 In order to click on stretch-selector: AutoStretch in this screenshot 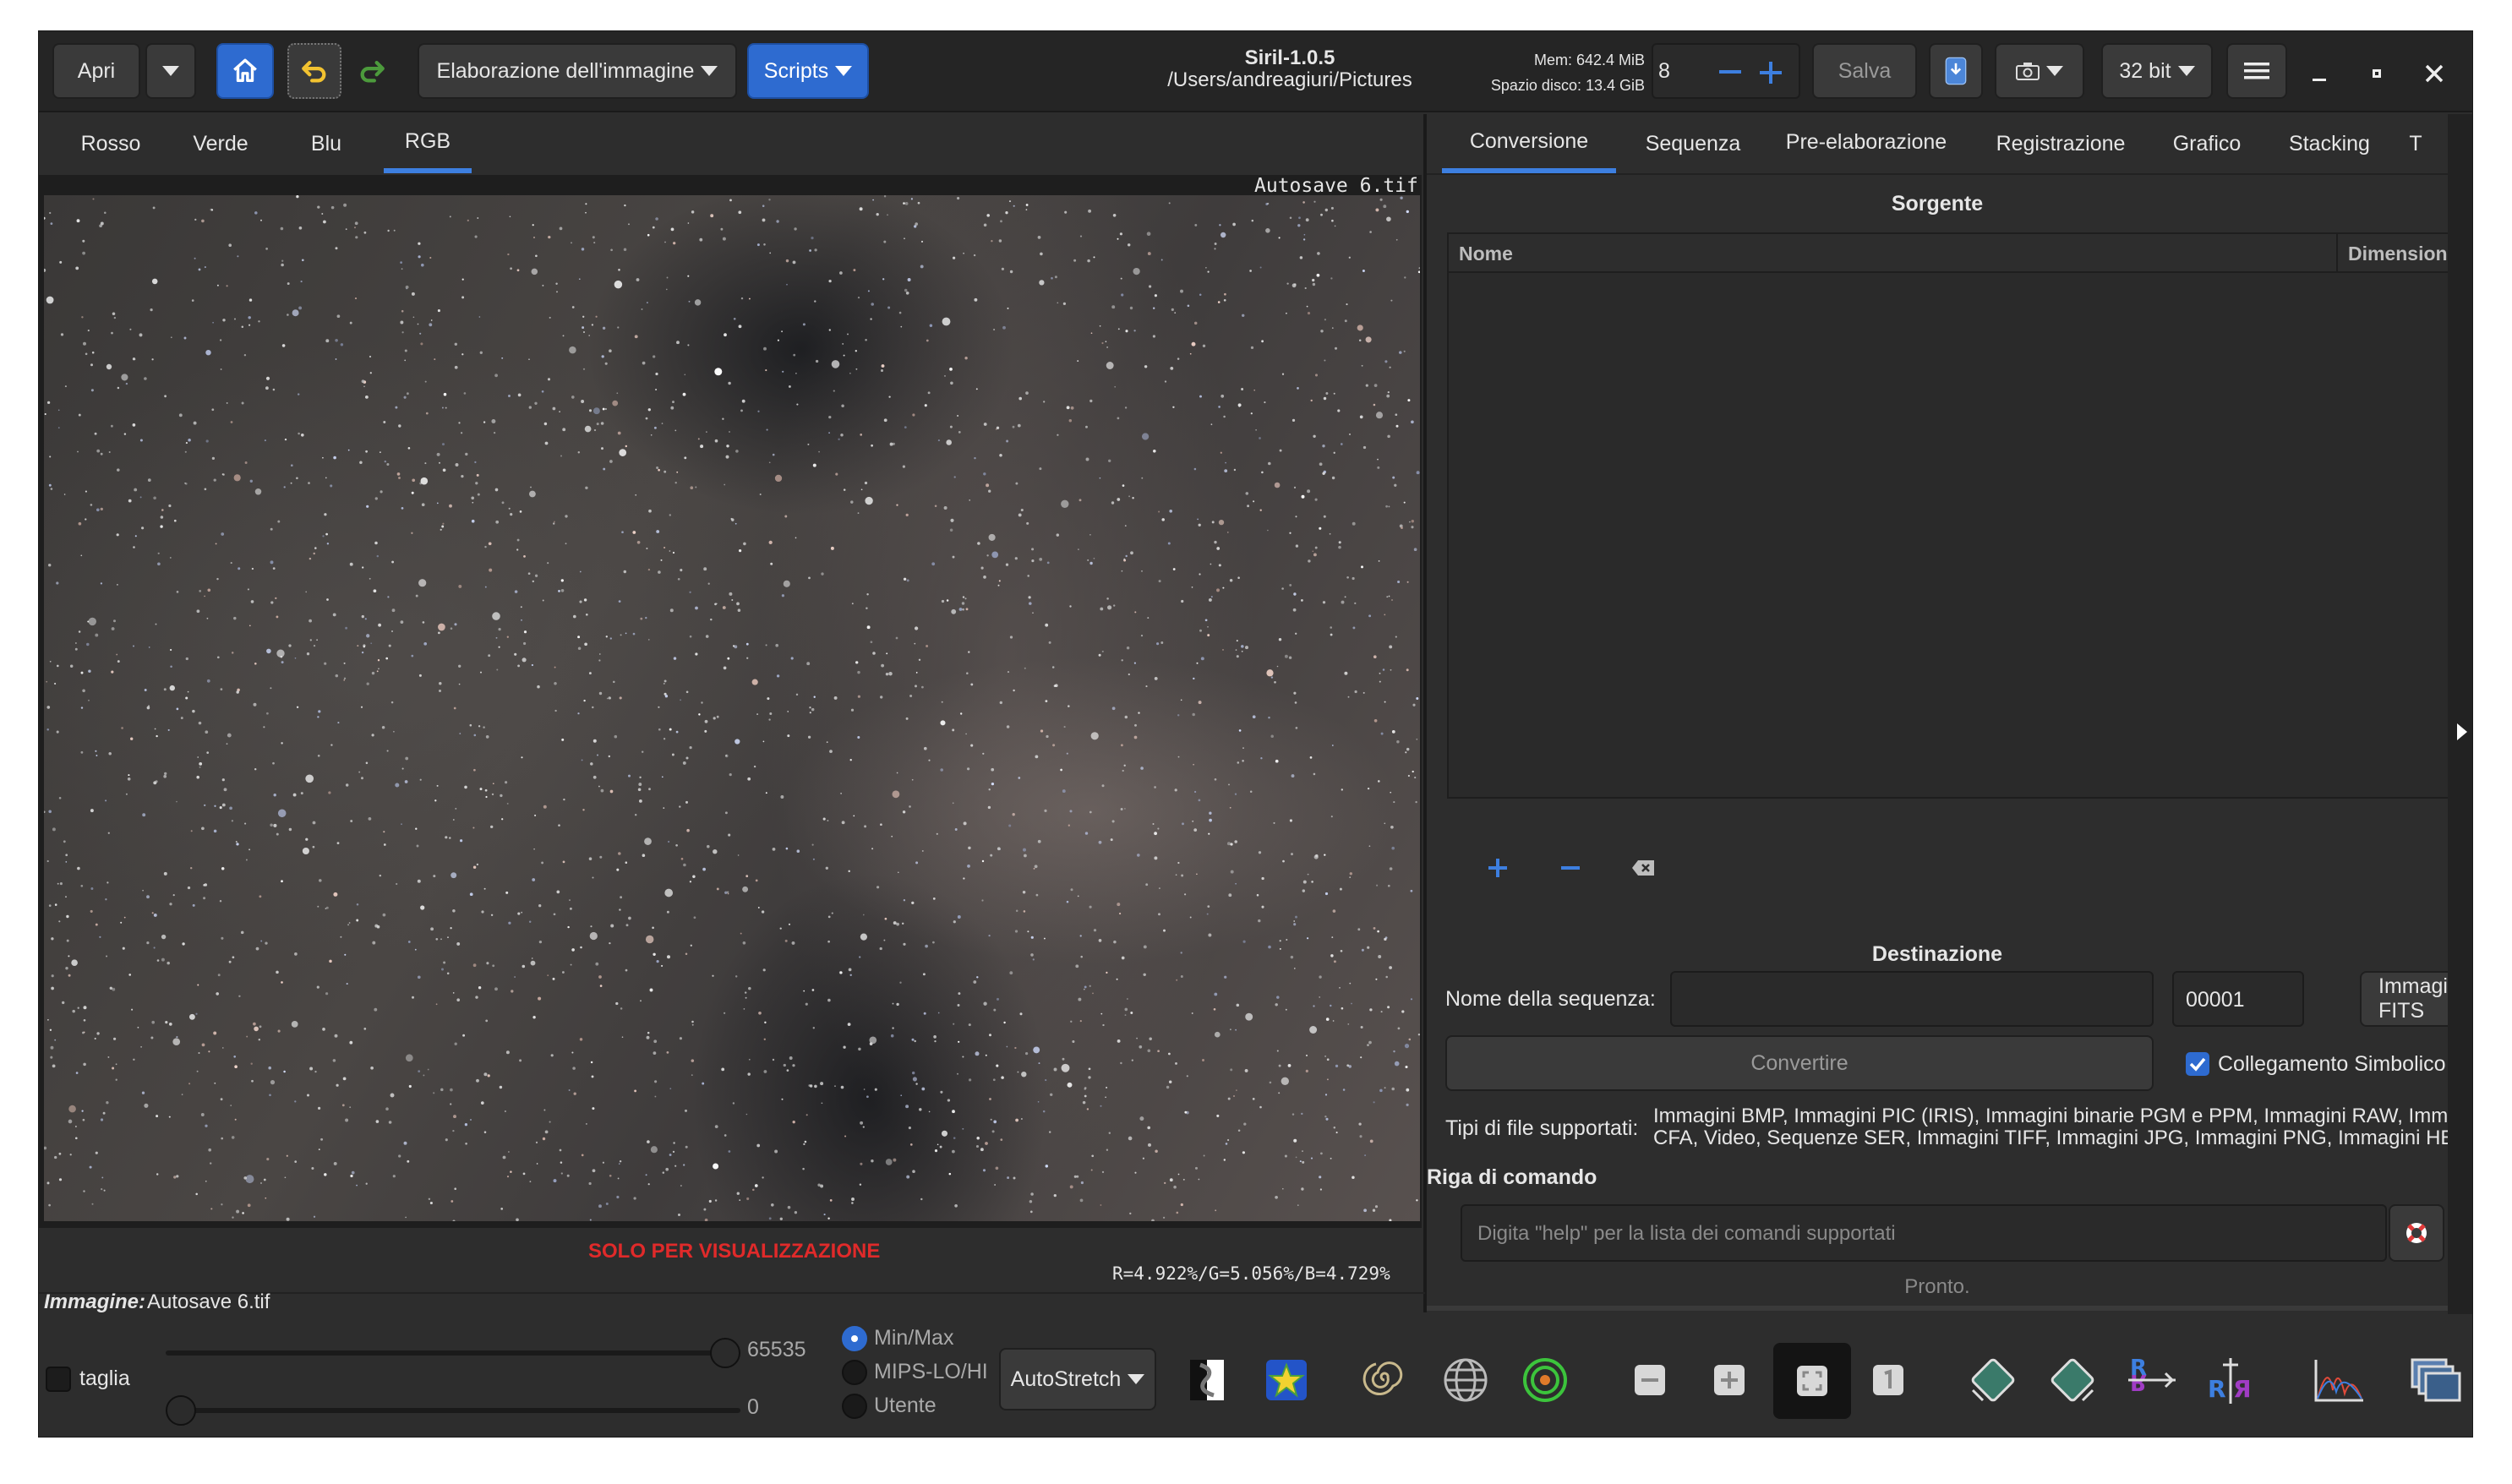, I will do `click(1077, 1379)`.